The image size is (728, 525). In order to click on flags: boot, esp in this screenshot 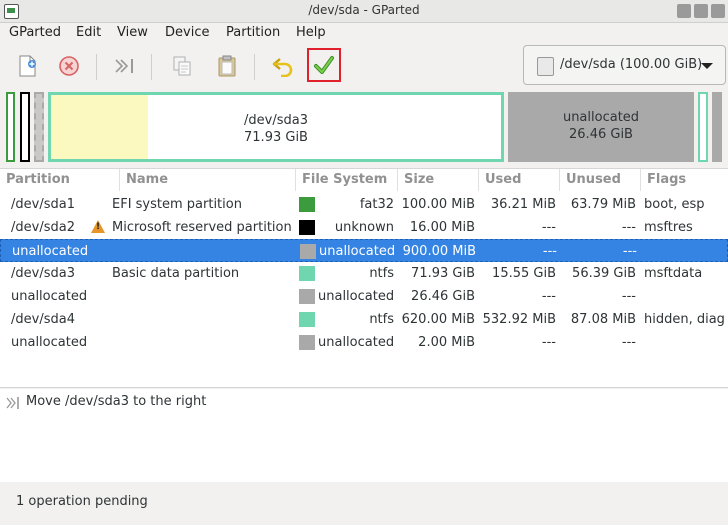, I will do `click(674, 204)`.